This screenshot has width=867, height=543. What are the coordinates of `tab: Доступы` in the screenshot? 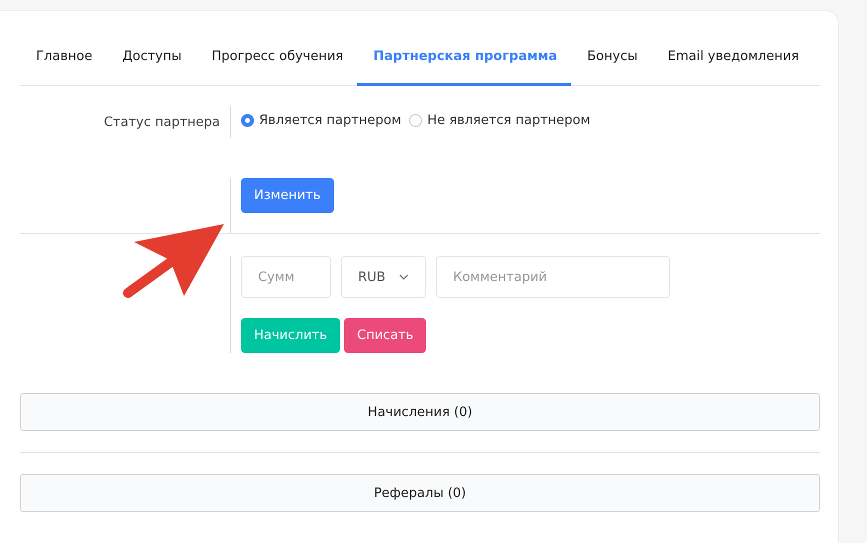 It's located at (151, 61).